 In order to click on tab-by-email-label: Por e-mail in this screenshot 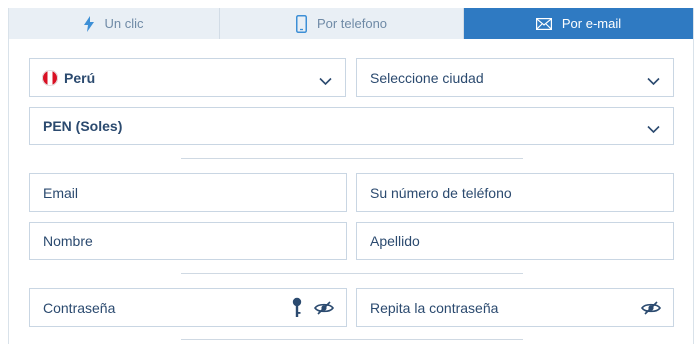, I will do `click(591, 23)`.